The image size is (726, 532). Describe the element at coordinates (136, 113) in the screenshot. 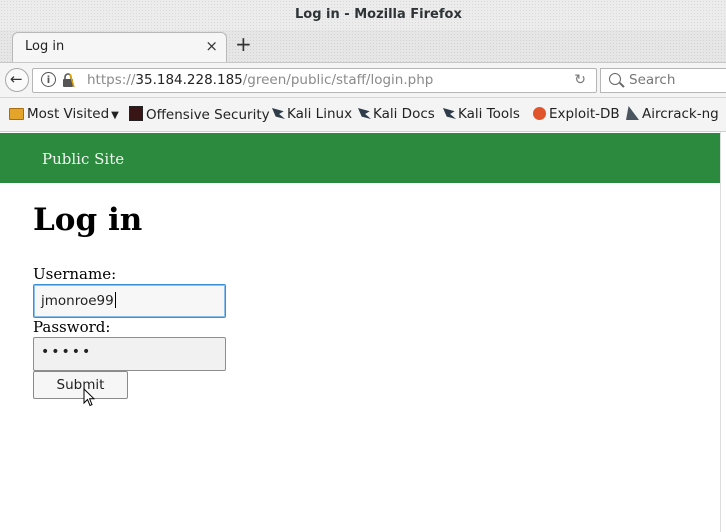

I see `offensive-security-icon` at that location.